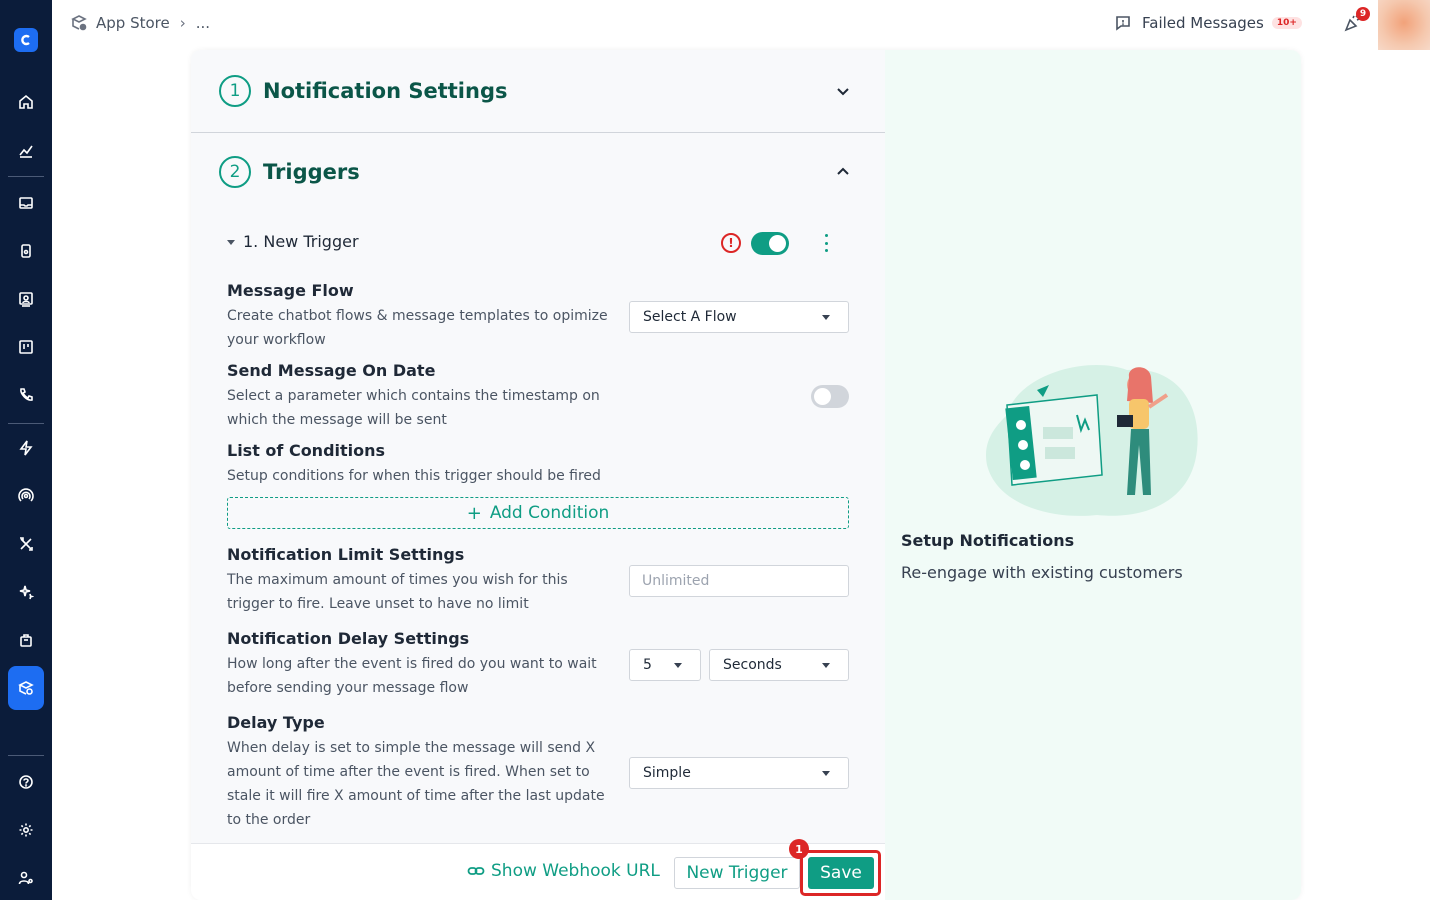 Image resolution: width=1440 pixels, height=900 pixels. Describe the element at coordinates (26, 102) in the screenshot. I see `home-icon` at that location.